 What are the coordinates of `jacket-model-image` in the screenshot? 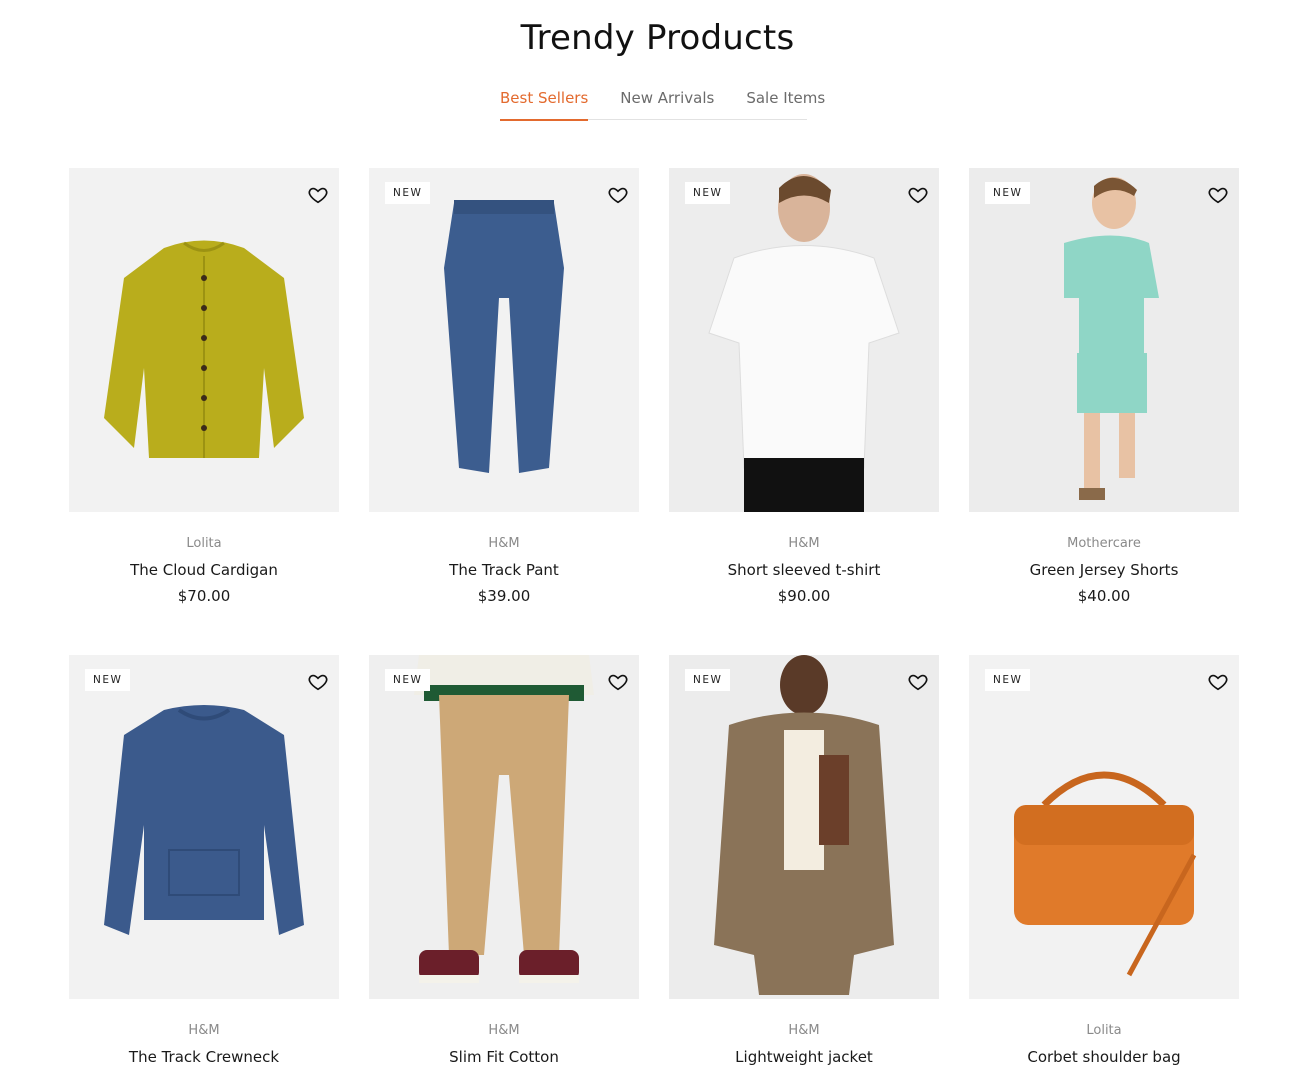 It's located at (804, 827).